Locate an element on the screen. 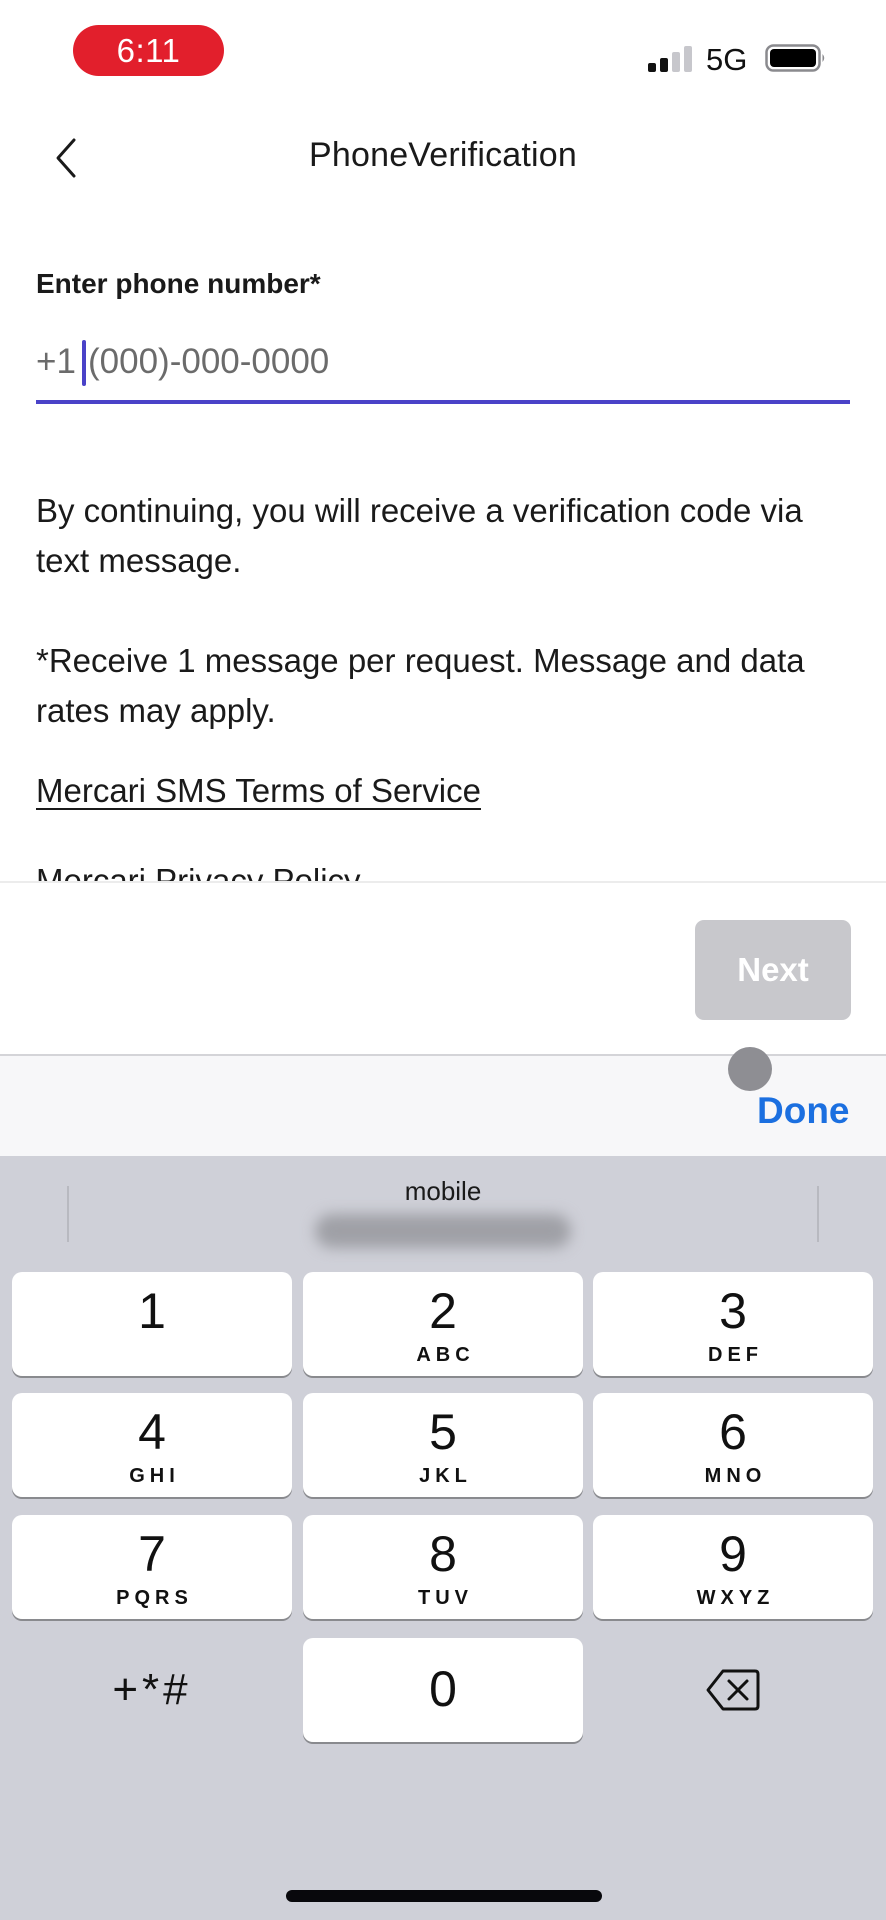  key-6: 6 MNO is located at coordinates (733, 1445).